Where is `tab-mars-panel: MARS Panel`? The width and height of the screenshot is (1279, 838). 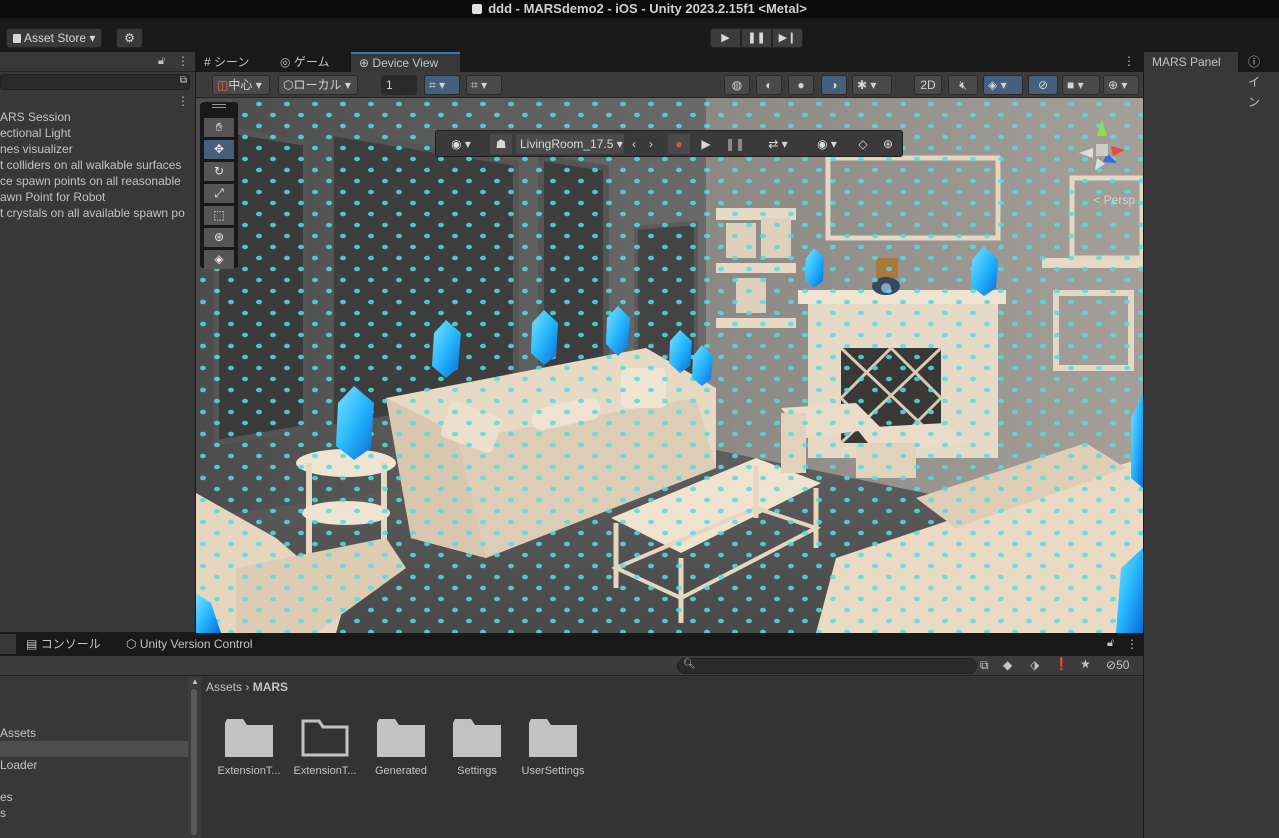 tab-mars-panel: MARS Panel is located at coordinates (1191, 62).